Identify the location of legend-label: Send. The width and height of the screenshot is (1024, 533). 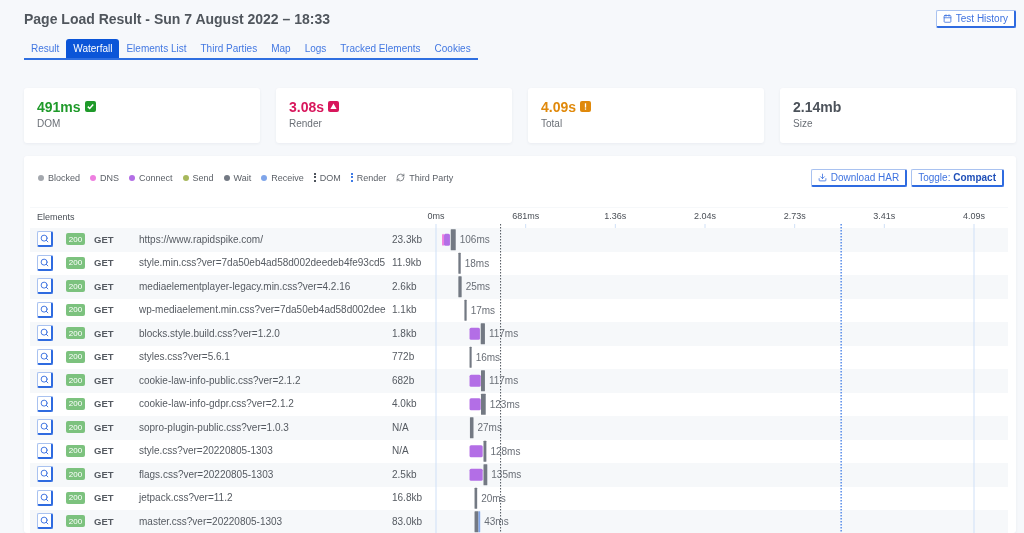
(203, 177).